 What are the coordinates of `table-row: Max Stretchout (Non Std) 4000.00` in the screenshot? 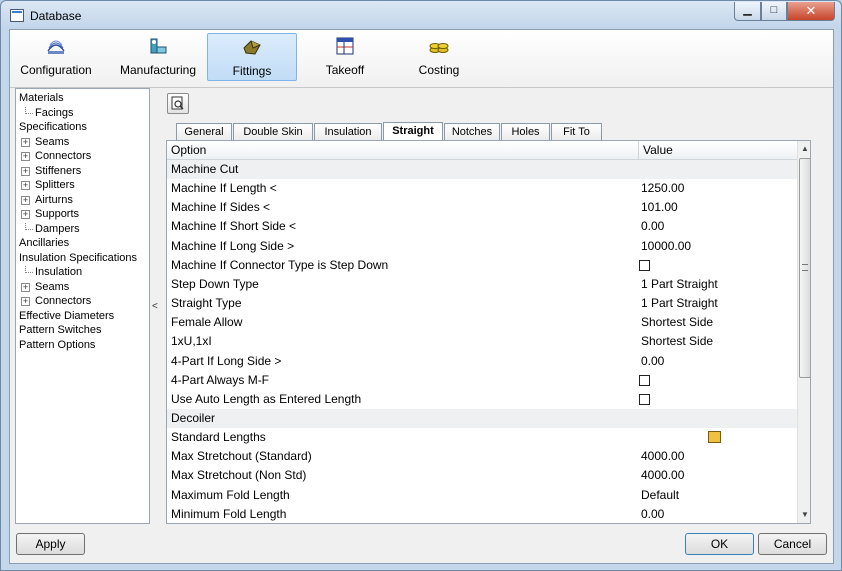 It's located at (482, 475).